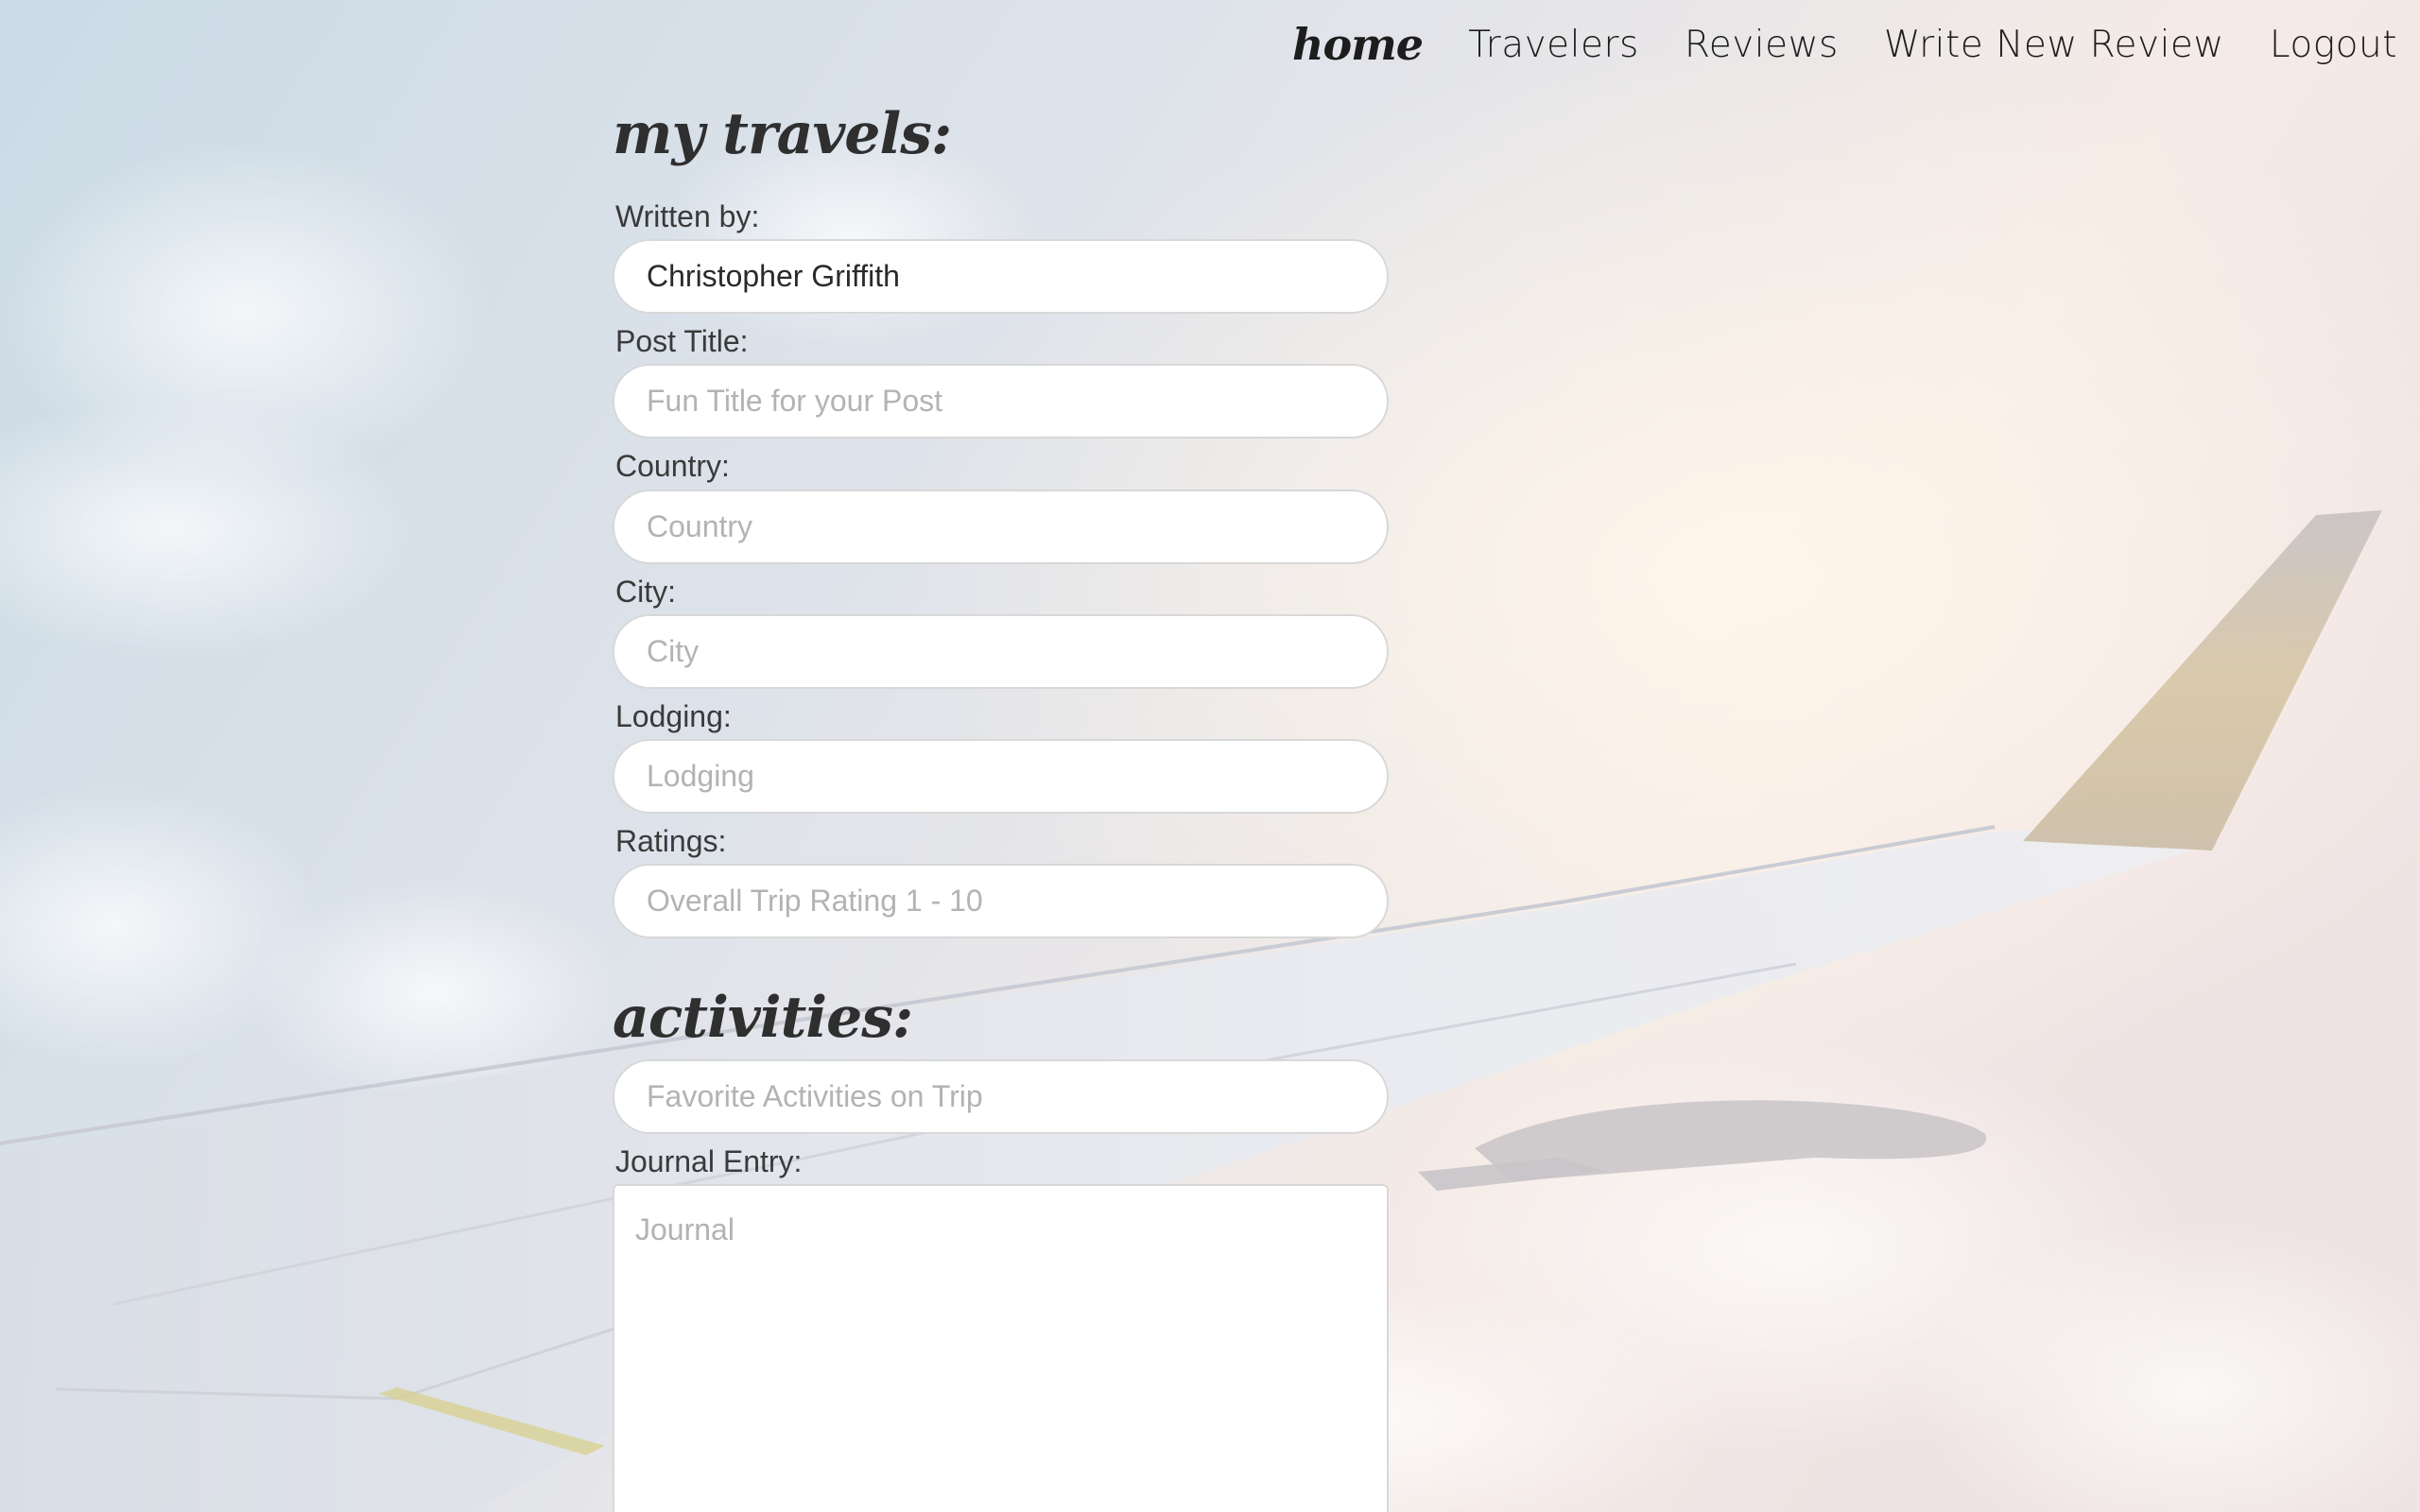 The width and height of the screenshot is (2420, 1512). What do you see at coordinates (646, 591) in the screenshot?
I see `city-label: City:` at bounding box center [646, 591].